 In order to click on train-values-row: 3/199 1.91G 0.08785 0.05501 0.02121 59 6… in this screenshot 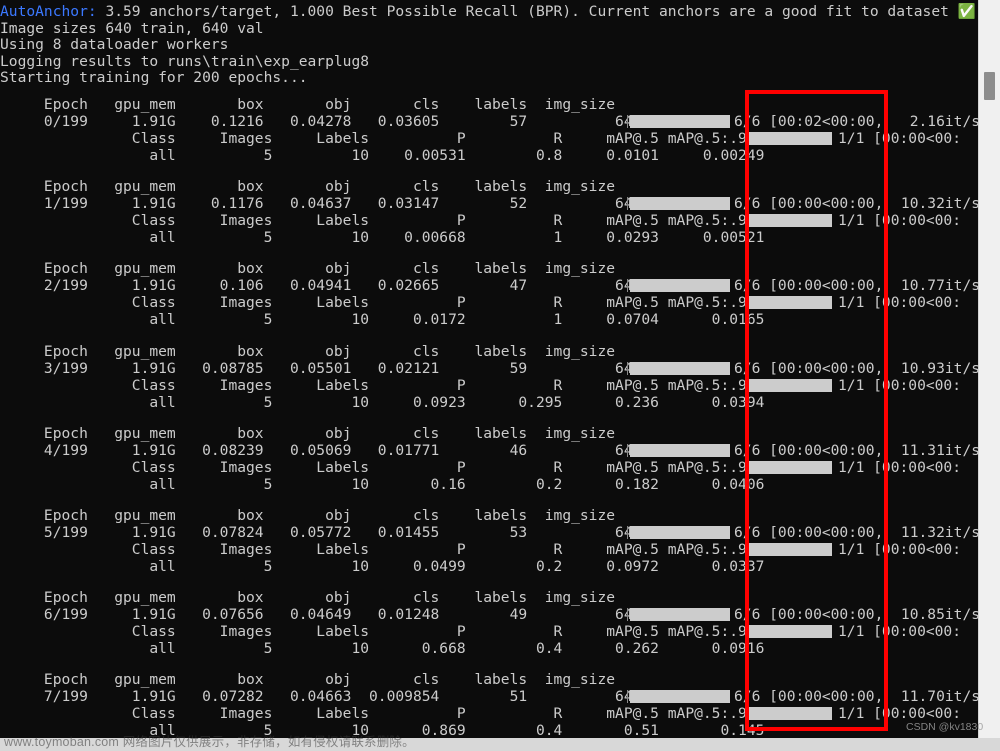, I will do `click(347, 368)`.